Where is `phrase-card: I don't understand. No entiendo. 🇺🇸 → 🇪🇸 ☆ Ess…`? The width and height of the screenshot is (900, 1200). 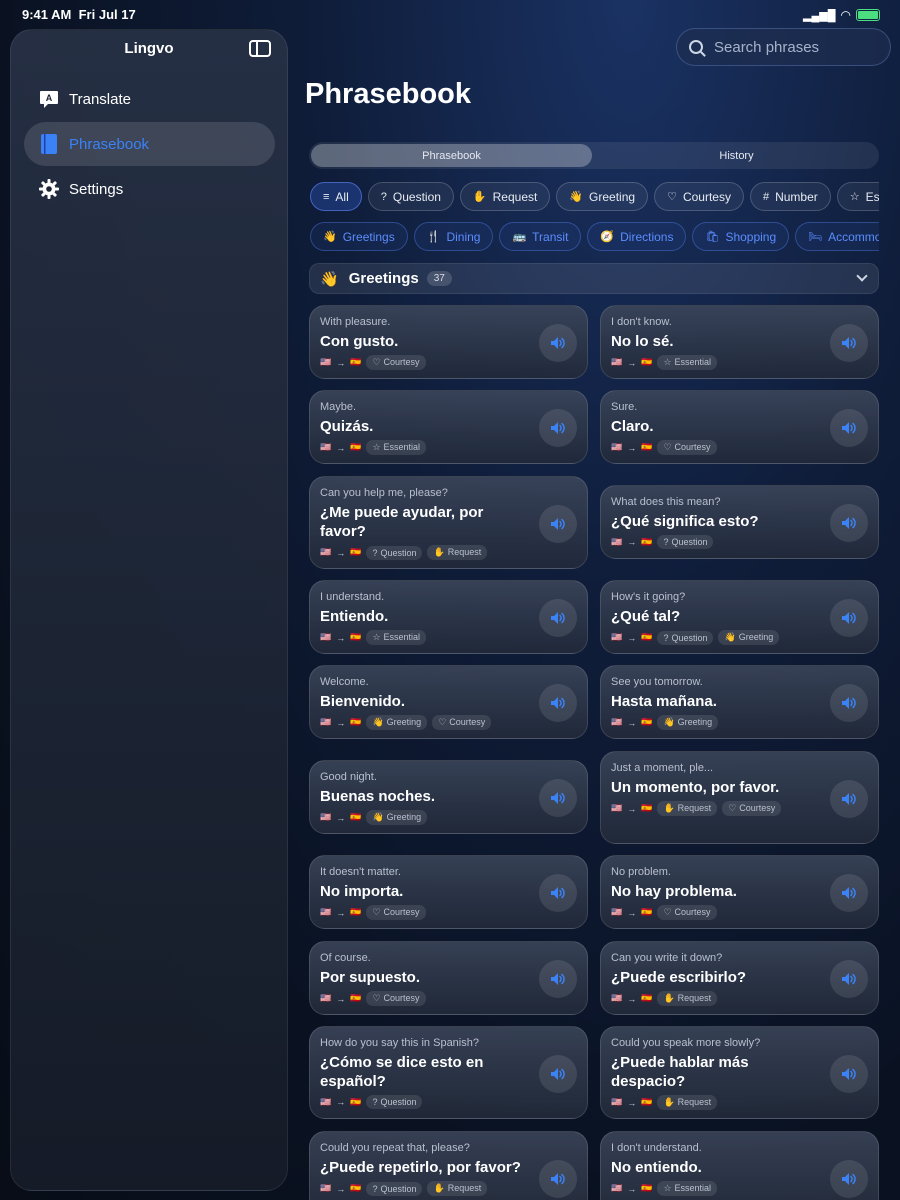 phrase-card: I don't understand. No entiendo. 🇺🇸 → 🇪🇸 ☆ Ess… is located at coordinates (739, 1165).